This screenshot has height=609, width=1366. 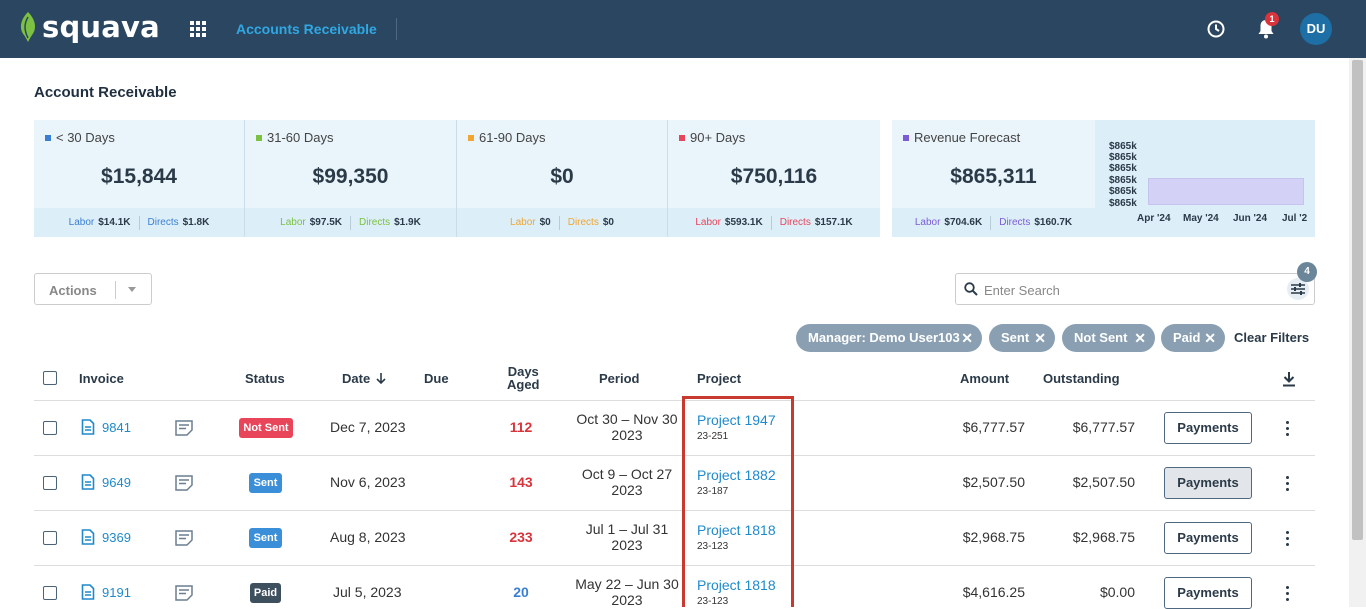 What do you see at coordinates (523, 384) in the screenshot?
I see `header-aged-line: Aged` at bounding box center [523, 384].